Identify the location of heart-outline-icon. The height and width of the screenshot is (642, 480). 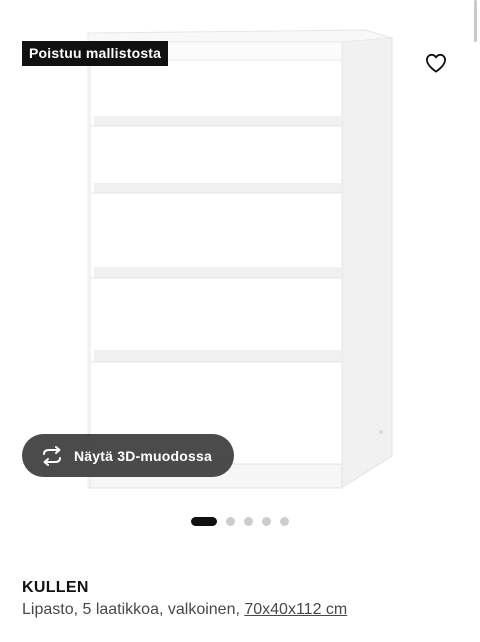
(435, 63).